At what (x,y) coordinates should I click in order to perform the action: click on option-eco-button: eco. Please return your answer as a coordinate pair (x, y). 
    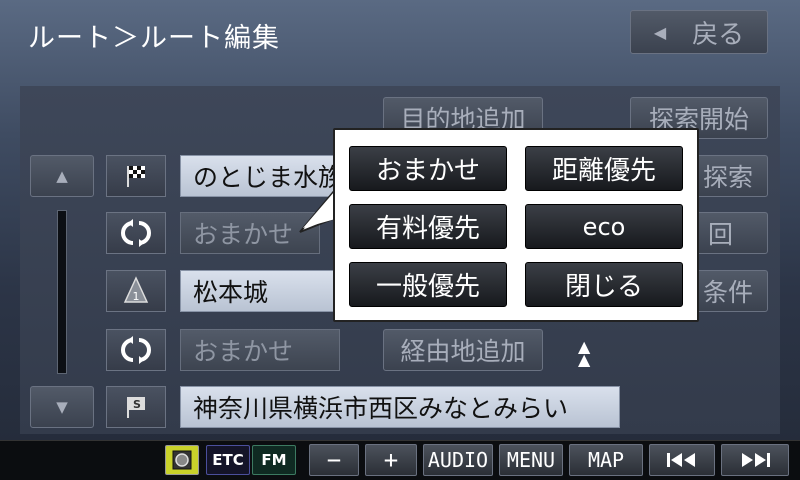
    Looking at the image, I should click on (604, 226).